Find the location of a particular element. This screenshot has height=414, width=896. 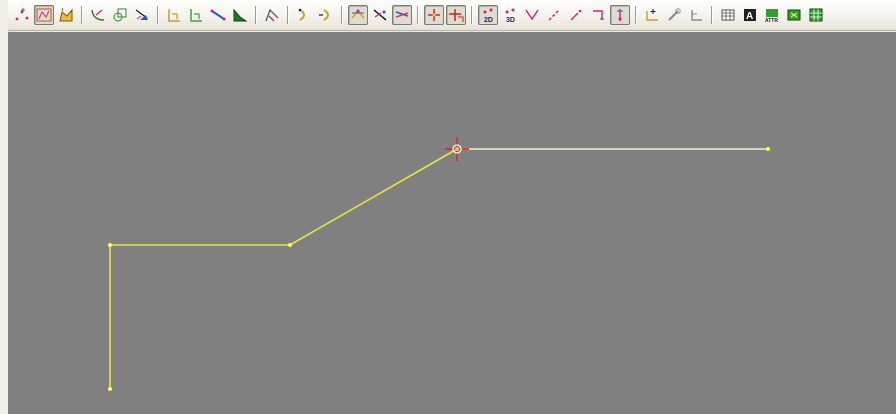

editing-toolbar: 2D 3D A ATTR is located at coordinates (452, 15).